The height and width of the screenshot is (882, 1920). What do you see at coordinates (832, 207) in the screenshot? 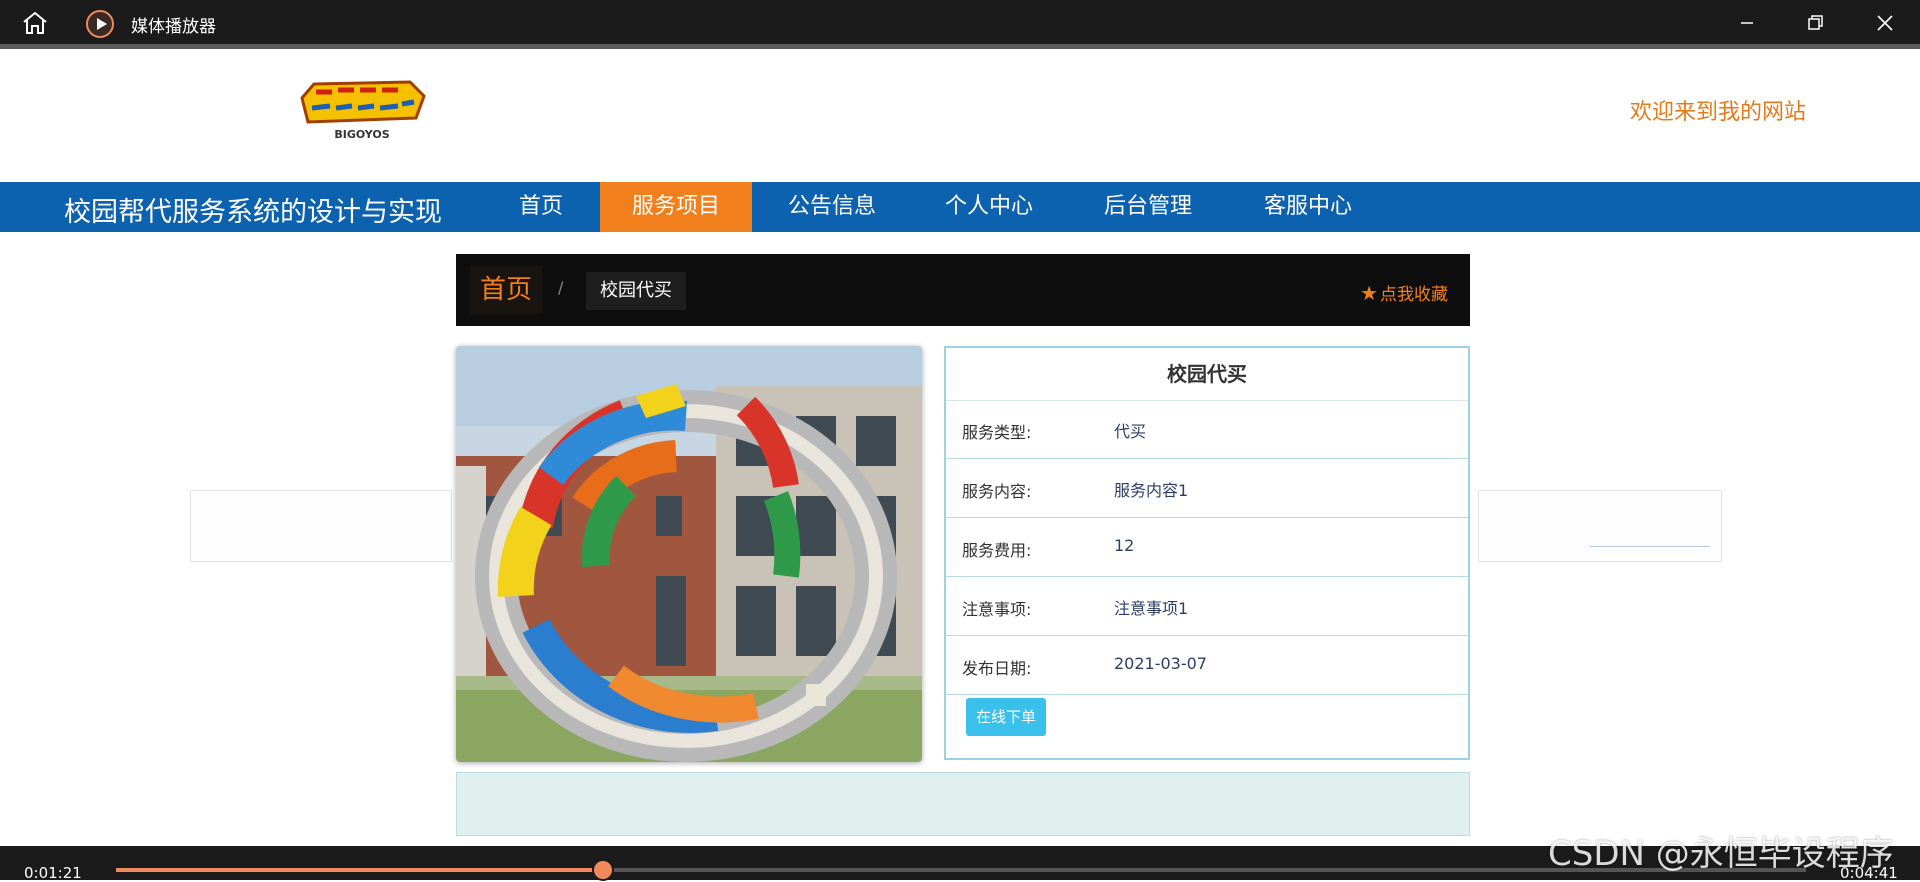
I see `nav-item-announcements: 公告信息` at bounding box center [832, 207].